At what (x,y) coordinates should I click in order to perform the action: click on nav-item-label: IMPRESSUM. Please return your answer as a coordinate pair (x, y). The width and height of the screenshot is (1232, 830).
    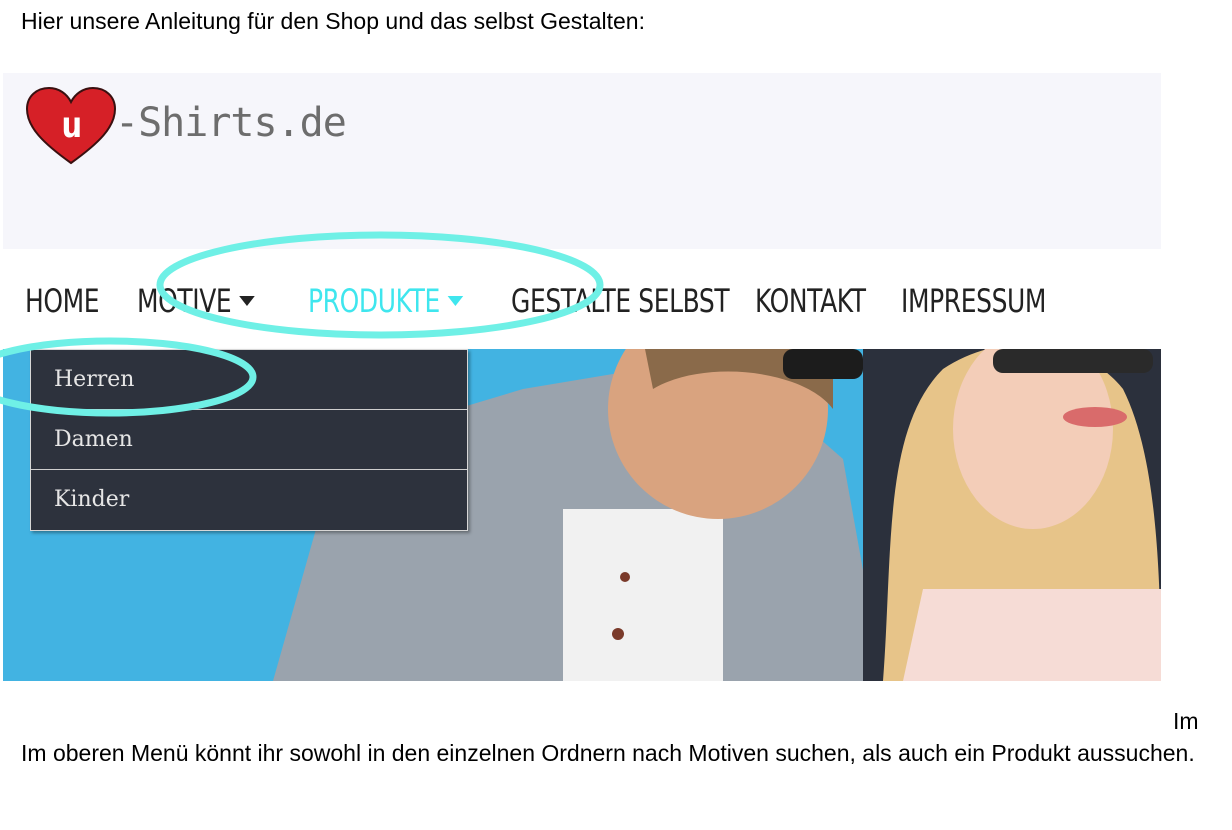
    Looking at the image, I should click on (974, 301).